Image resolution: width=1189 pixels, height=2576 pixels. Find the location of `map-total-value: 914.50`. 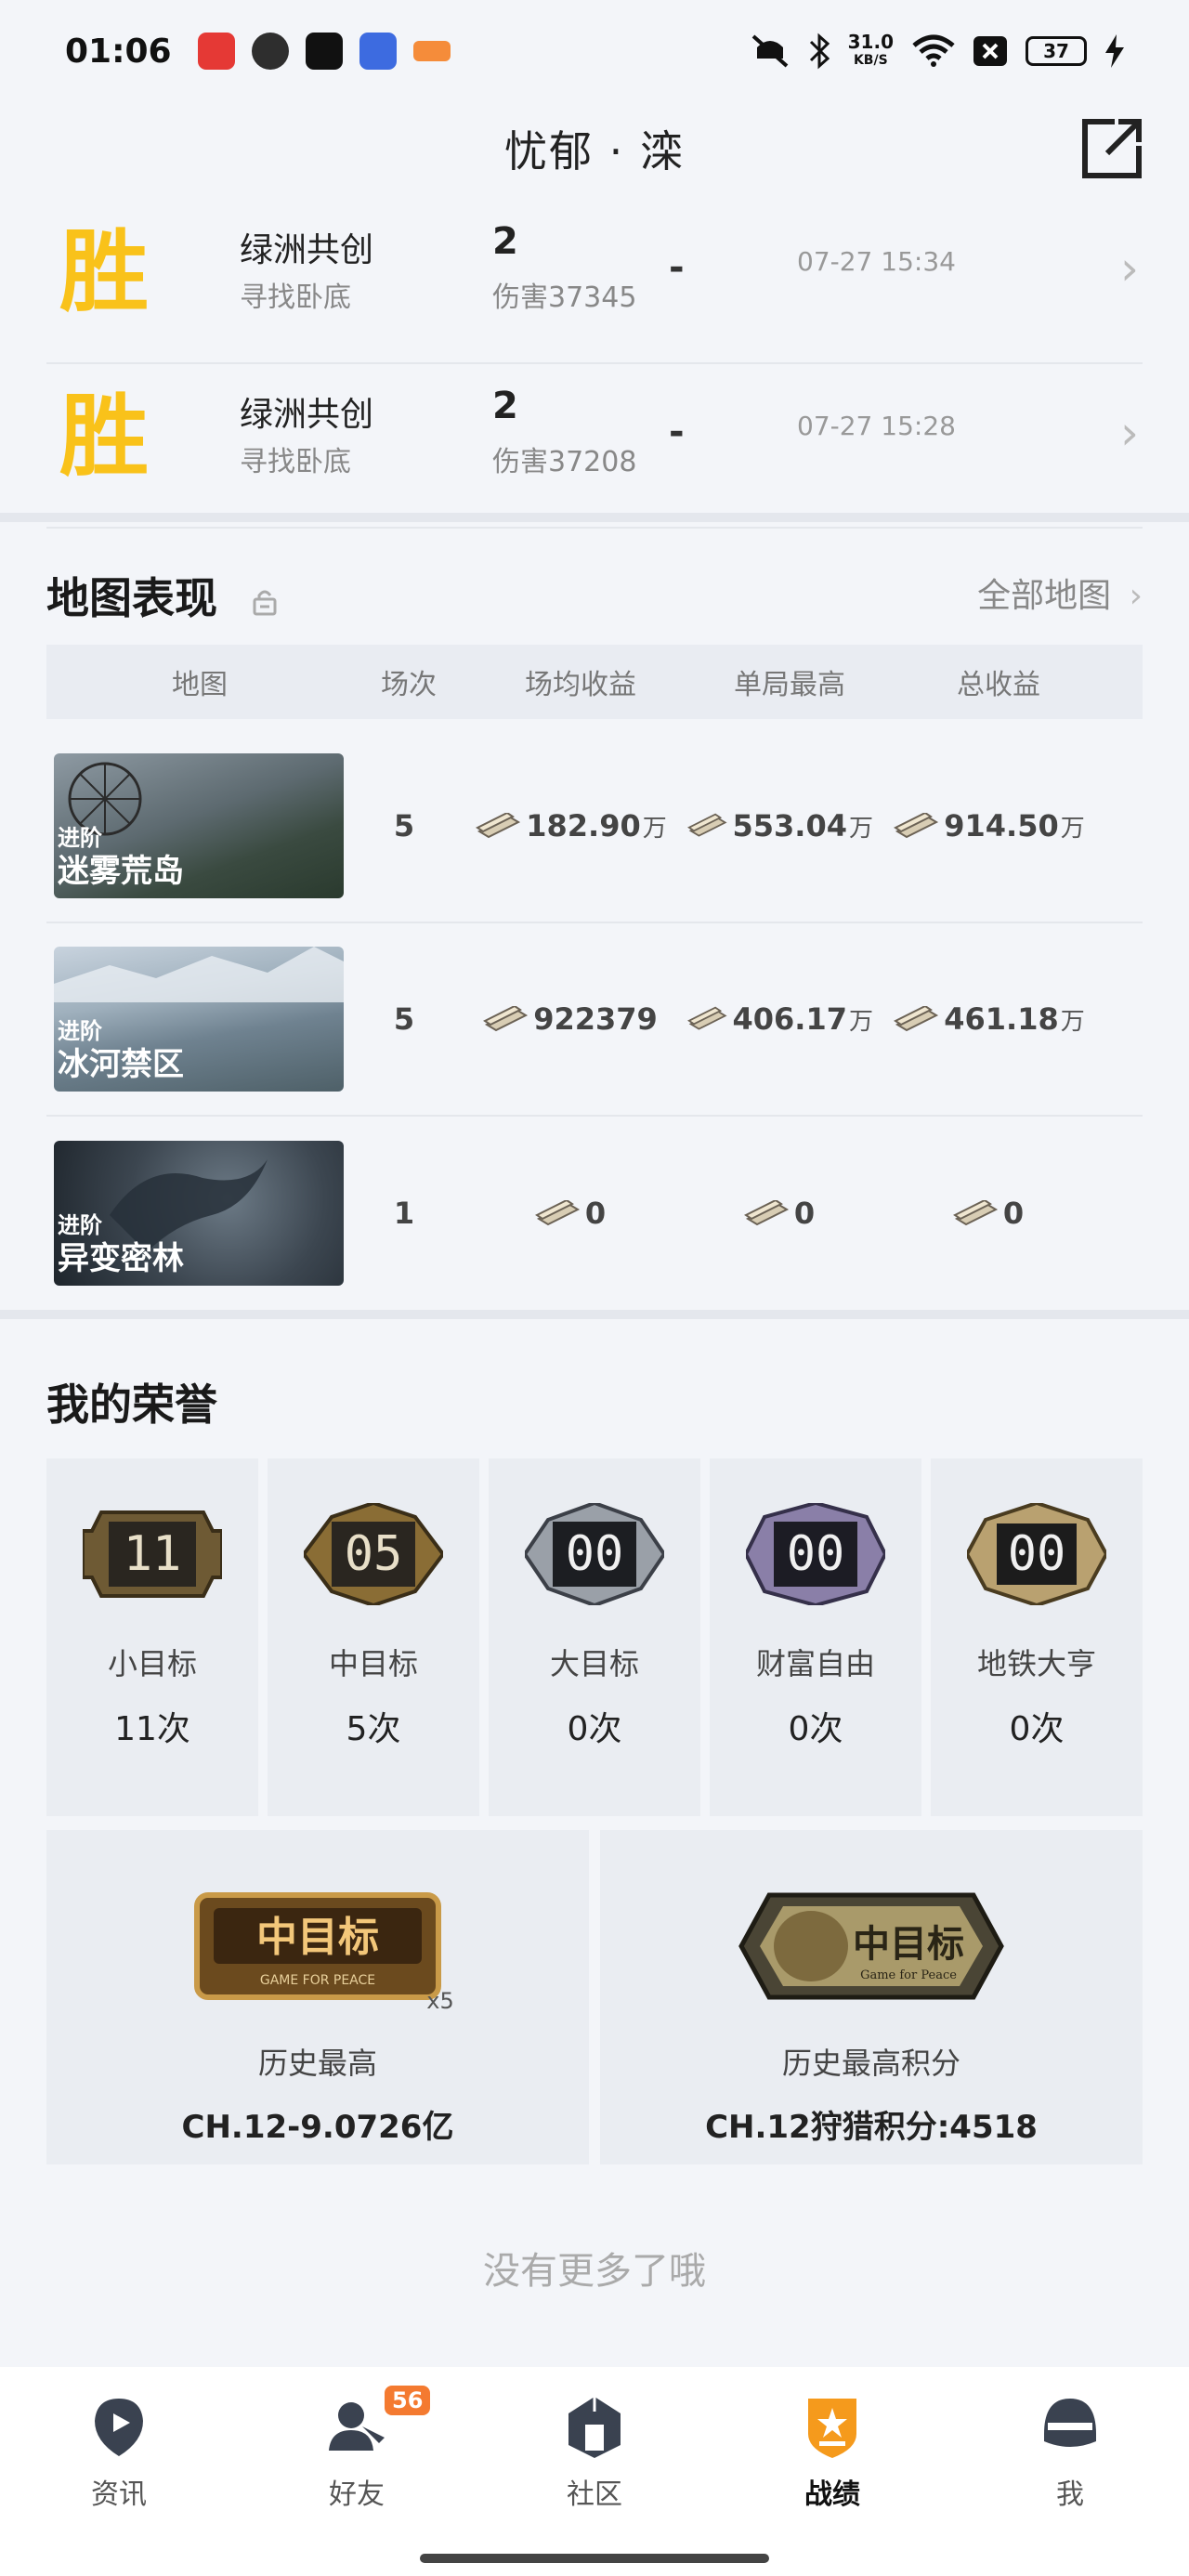

map-total-value: 914.50 is located at coordinates (1002, 825).